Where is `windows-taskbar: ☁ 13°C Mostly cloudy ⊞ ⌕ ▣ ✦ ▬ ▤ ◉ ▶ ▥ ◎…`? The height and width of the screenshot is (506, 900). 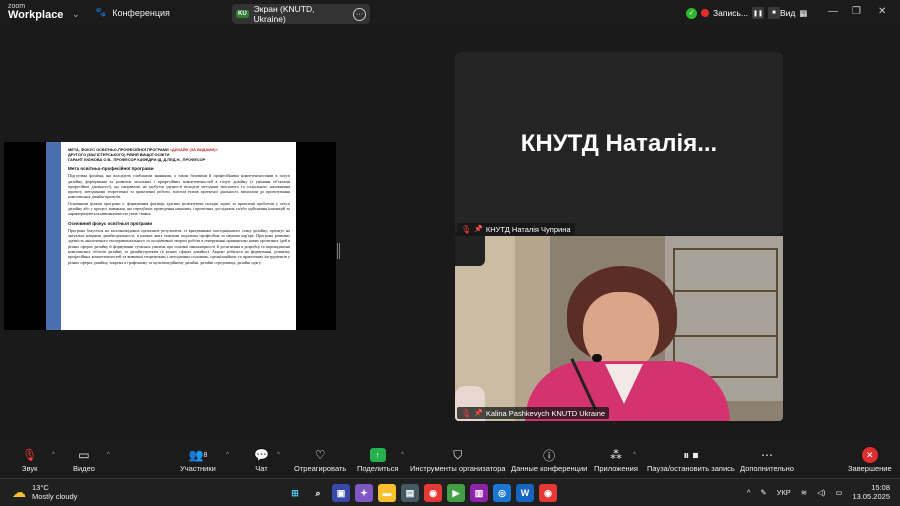 windows-taskbar: ☁ 13°C Mostly cloudy ⊞ ⌕ ▣ ✦ ▬ ▤ ◉ ▶ ▥ ◎… is located at coordinates (450, 492).